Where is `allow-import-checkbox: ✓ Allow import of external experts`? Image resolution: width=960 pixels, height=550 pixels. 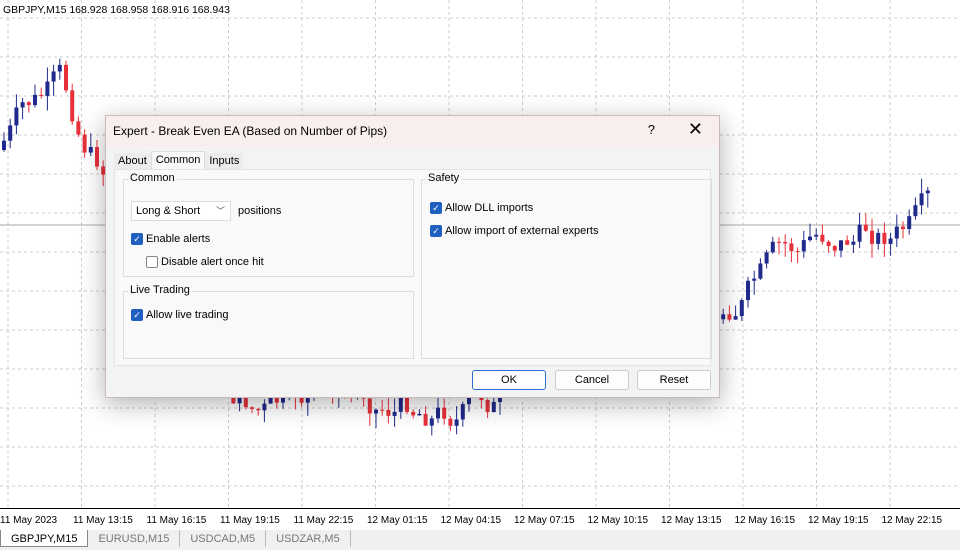
allow-import-checkbox: ✓ Allow import of external experts is located at coordinates (514, 231).